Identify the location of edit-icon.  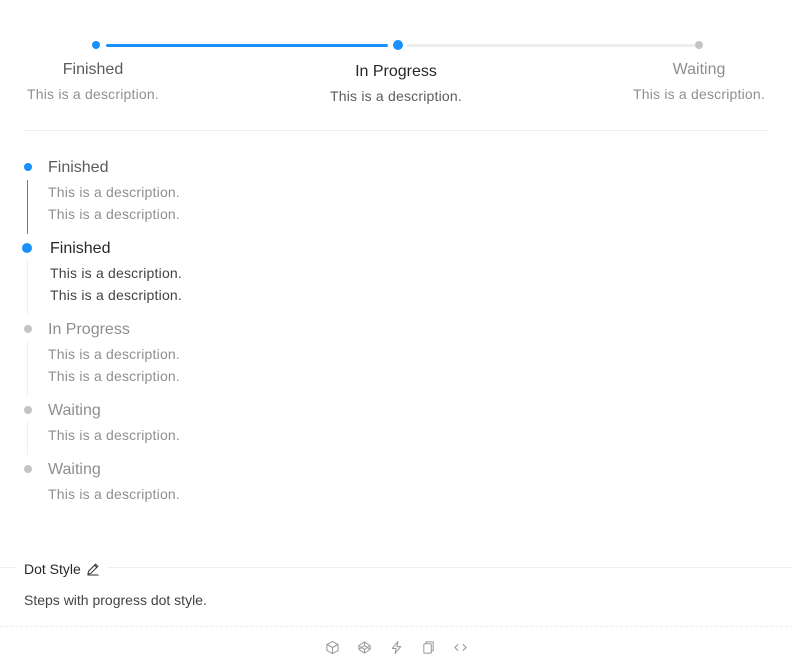
(93, 569).